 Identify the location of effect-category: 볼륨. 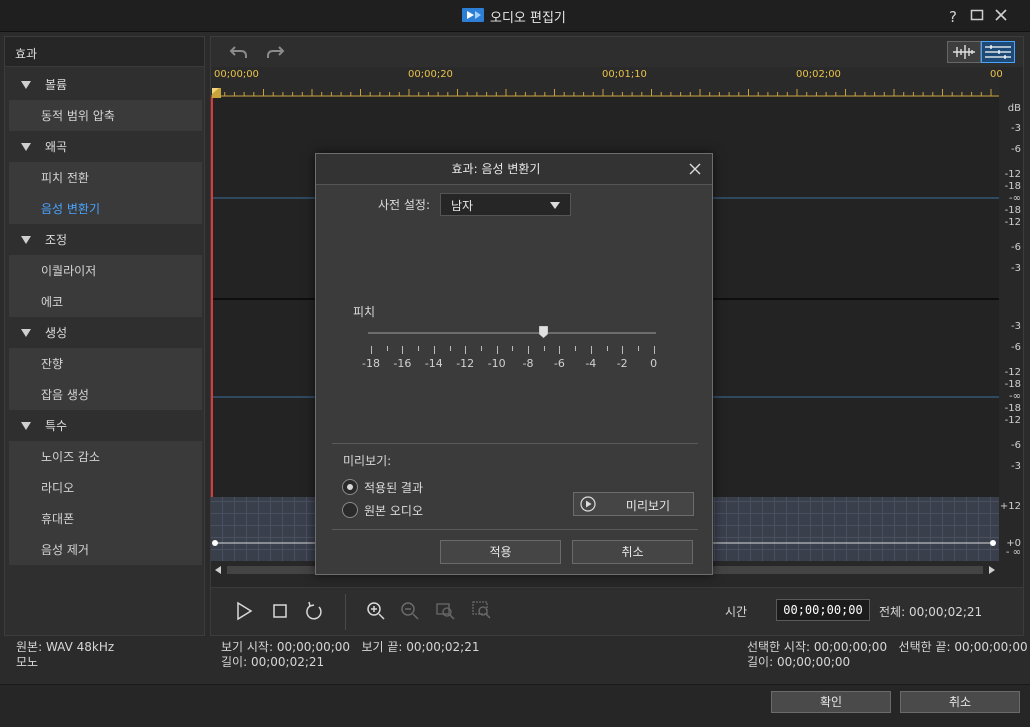
(105, 84).